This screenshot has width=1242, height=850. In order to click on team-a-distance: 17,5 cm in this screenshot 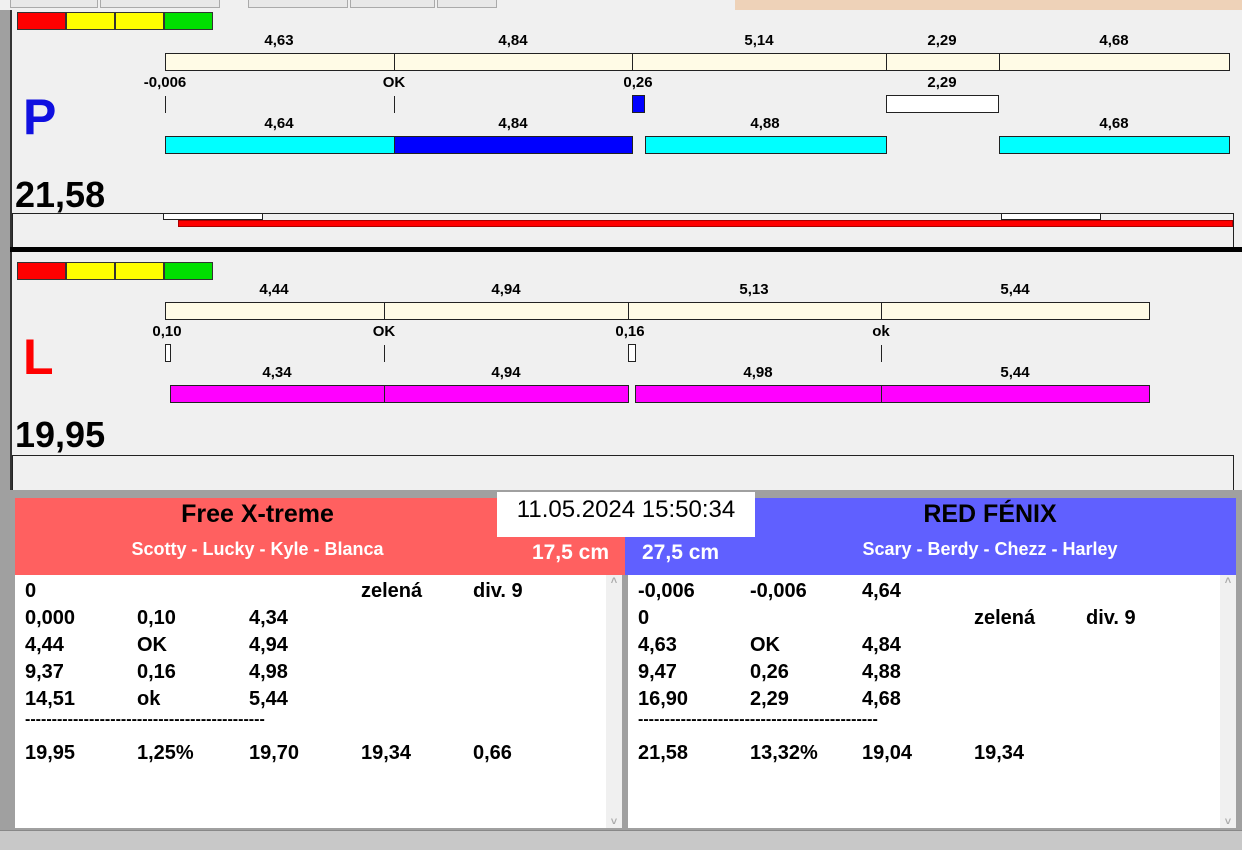, I will do `click(570, 552)`.